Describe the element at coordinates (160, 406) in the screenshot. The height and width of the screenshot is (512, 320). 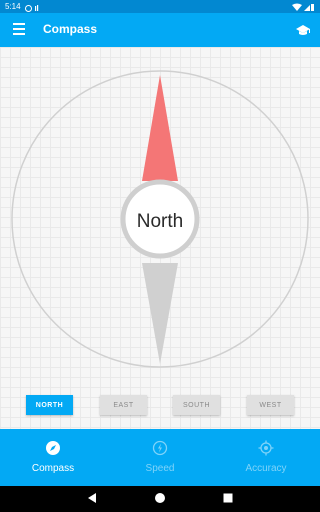
I see `direction-buttons: NORTH EAST SOUTH WEST` at that location.